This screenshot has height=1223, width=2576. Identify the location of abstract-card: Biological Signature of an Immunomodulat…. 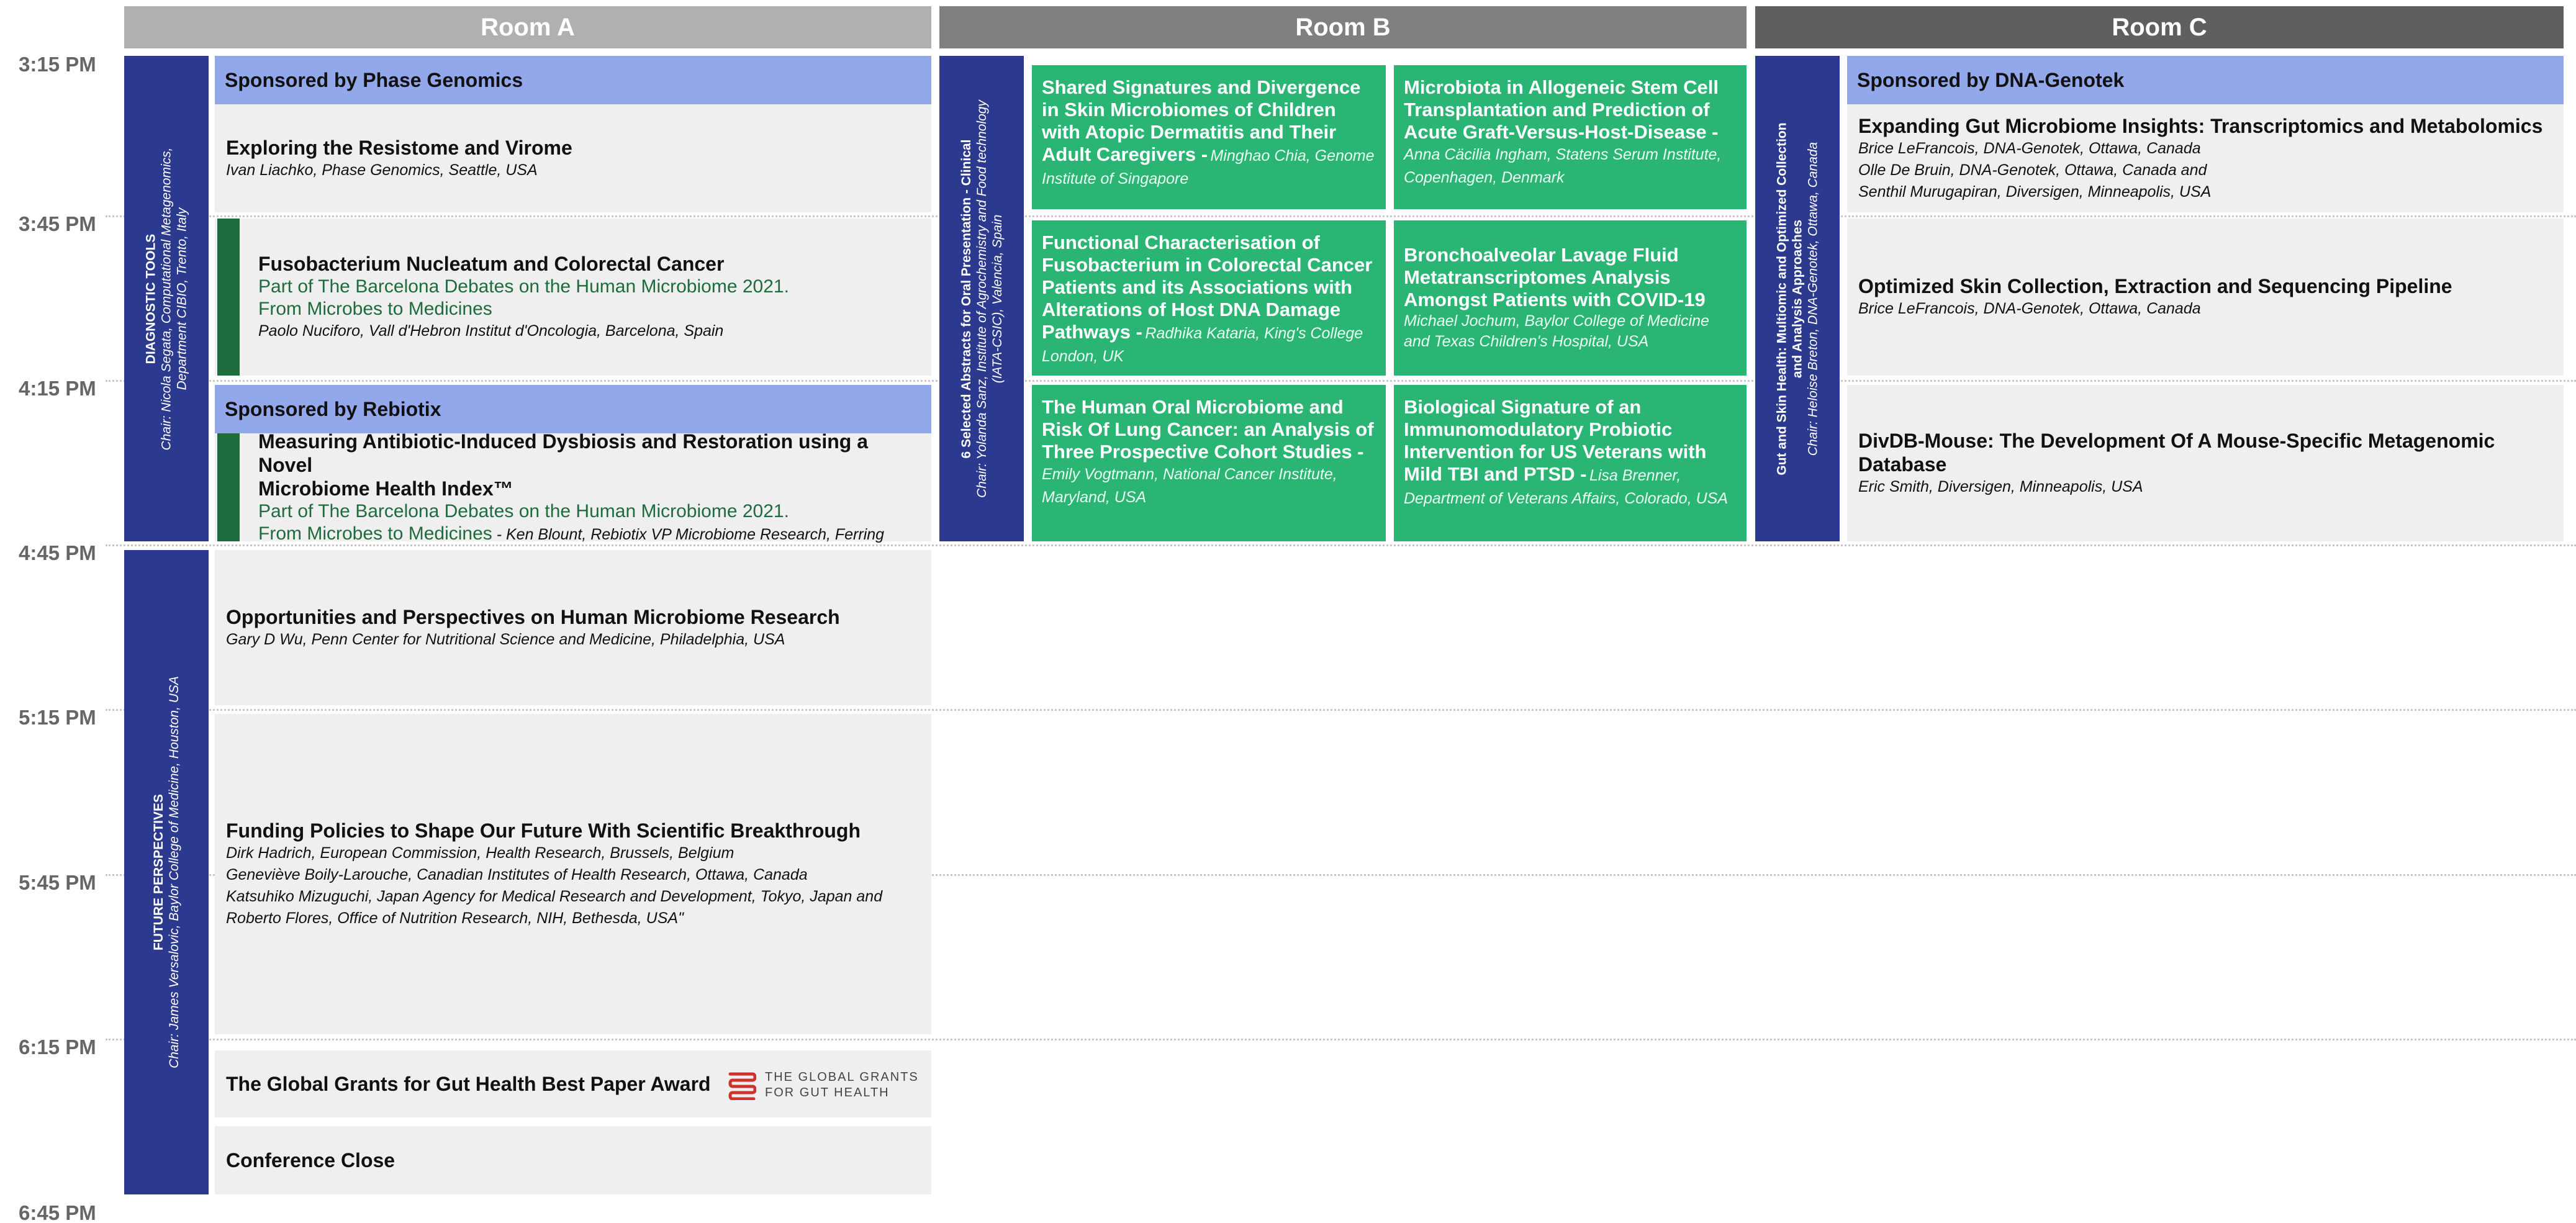
(1570, 463).